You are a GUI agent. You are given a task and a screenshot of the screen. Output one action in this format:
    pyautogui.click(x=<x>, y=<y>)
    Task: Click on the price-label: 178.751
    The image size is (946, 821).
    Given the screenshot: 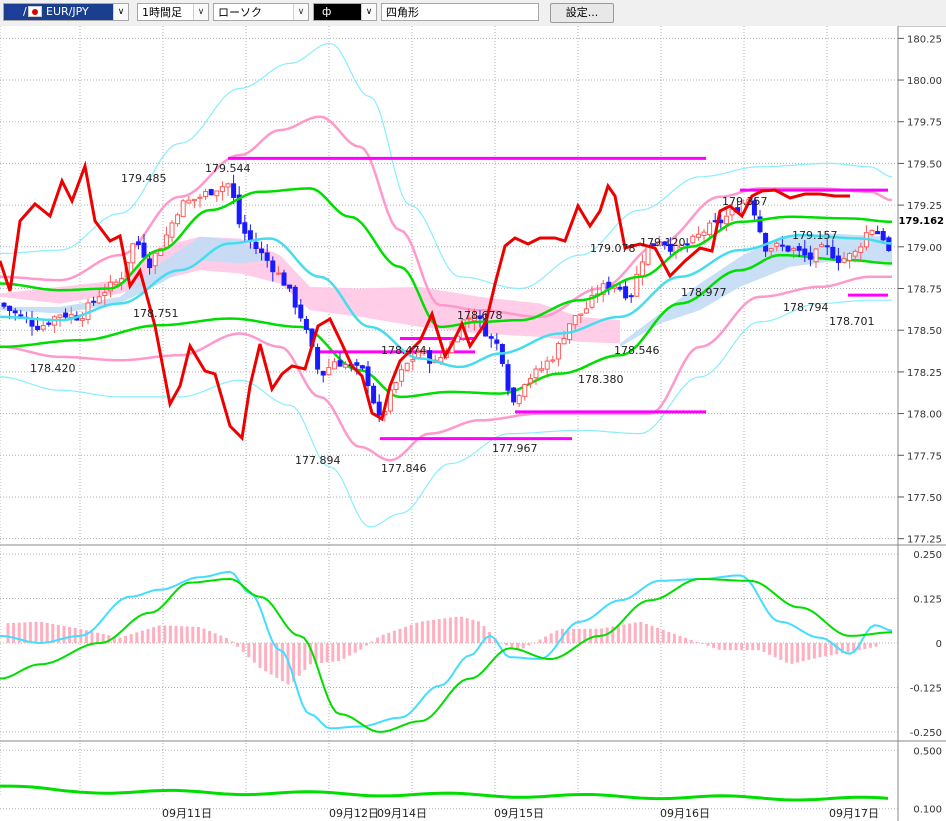 What is the action you would take?
    pyautogui.click(x=156, y=313)
    